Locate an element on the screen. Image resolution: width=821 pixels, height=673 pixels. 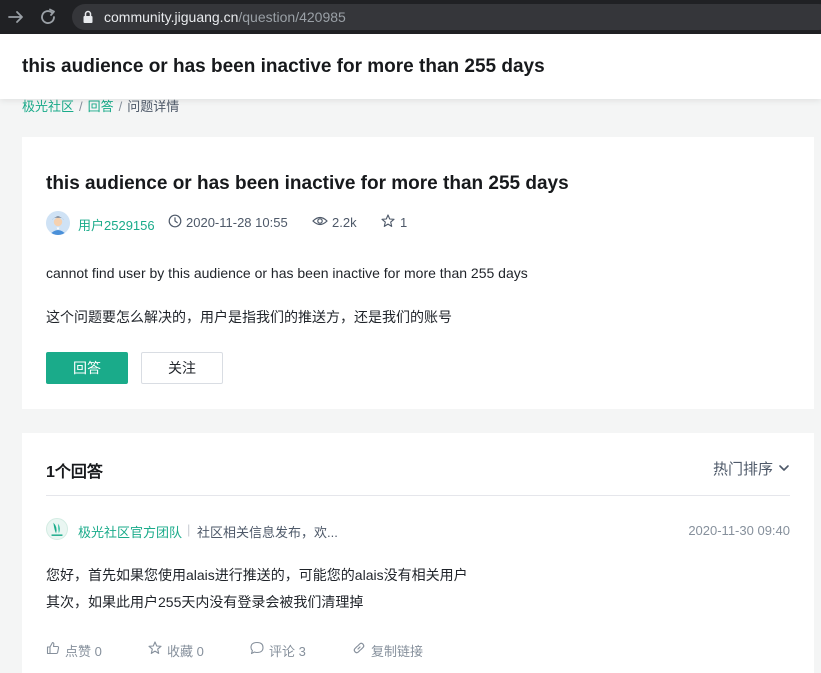
breadcrumb-community: 极光社区 is located at coordinates (48, 106).